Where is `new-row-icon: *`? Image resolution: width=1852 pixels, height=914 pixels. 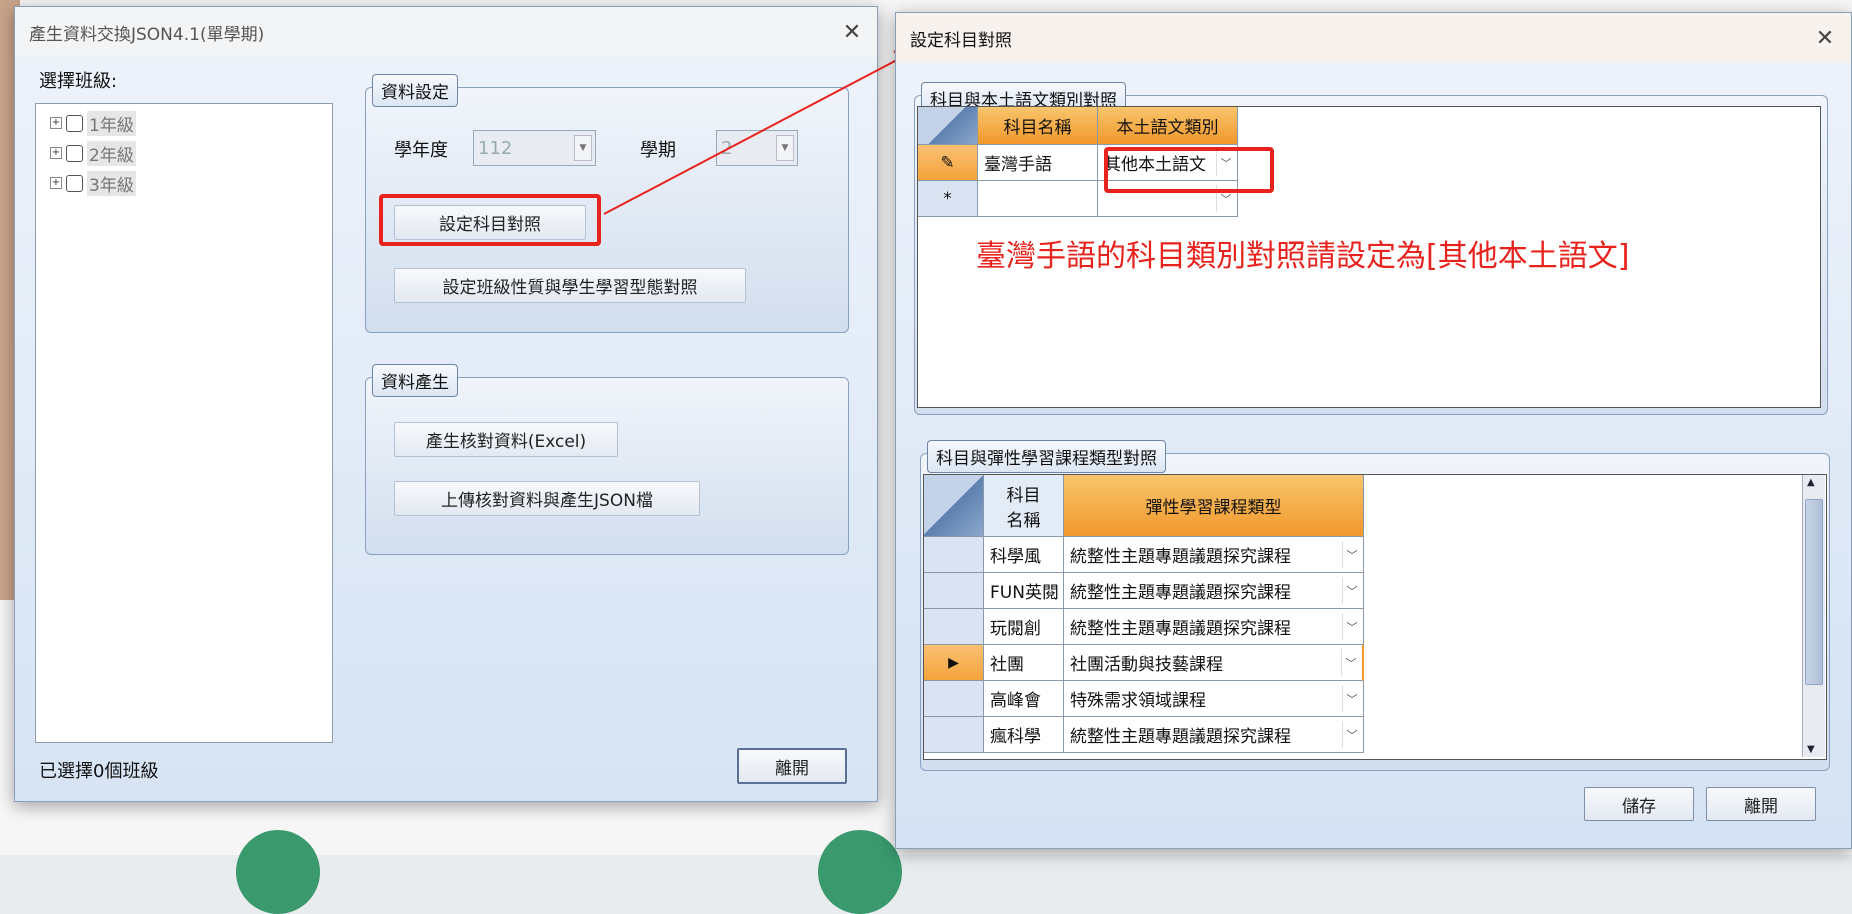 new-row-icon: * is located at coordinates (948, 199).